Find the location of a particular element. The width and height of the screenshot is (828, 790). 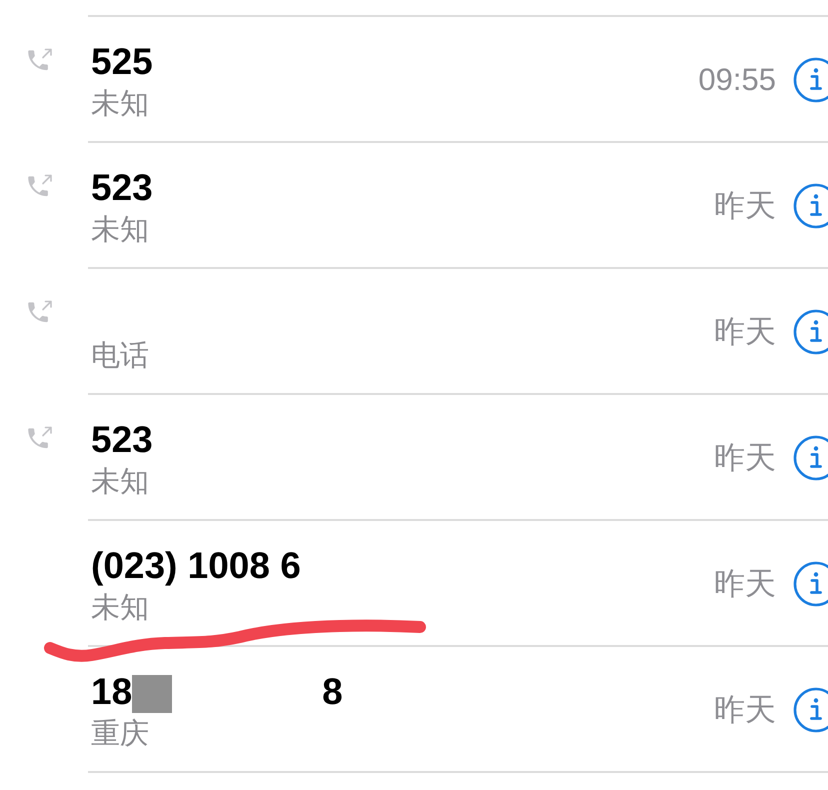

contact-name: 525 is located at coordinates (122, 62).